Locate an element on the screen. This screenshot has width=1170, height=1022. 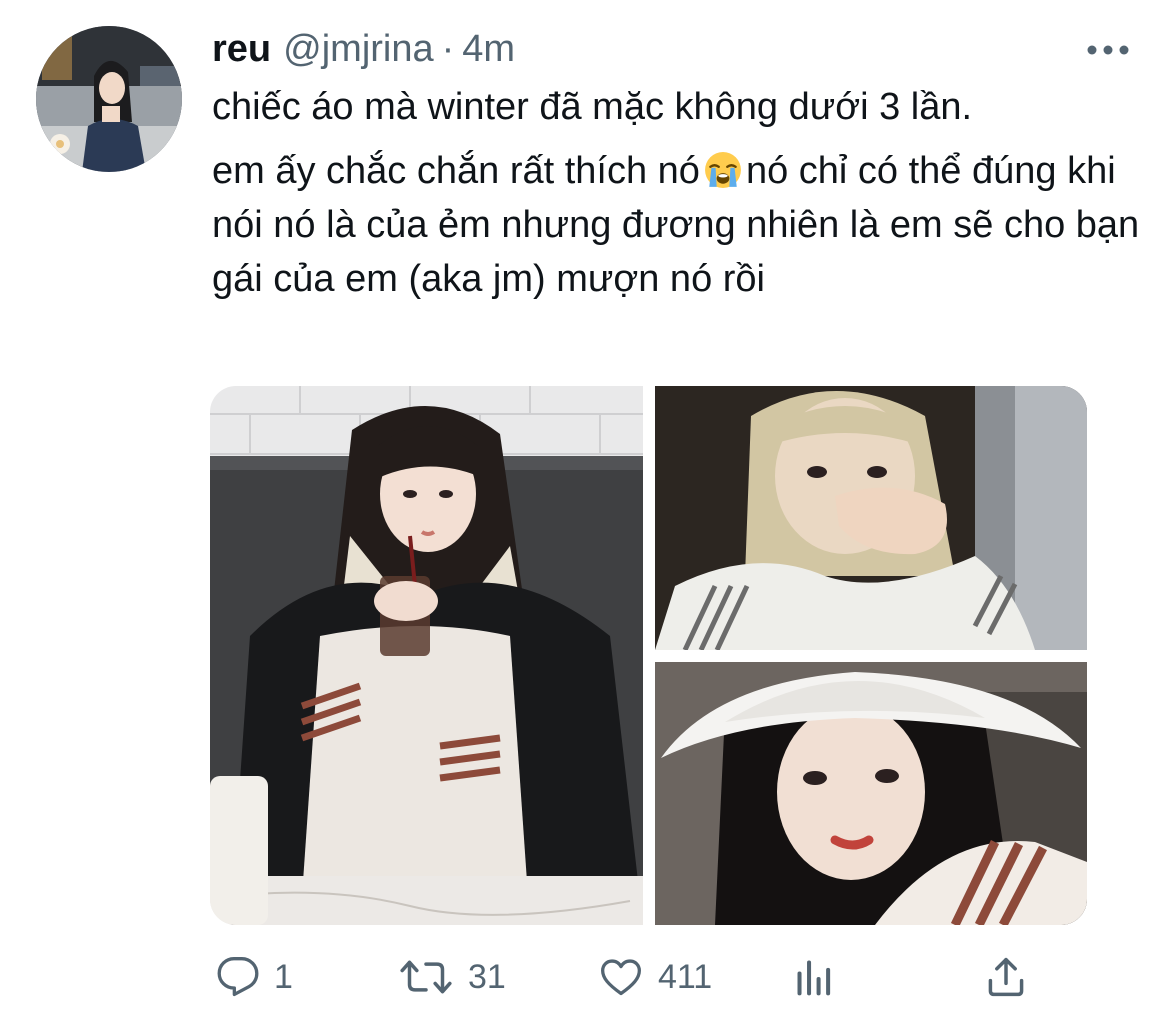
analytics-button is located at coordinates (814, 977).